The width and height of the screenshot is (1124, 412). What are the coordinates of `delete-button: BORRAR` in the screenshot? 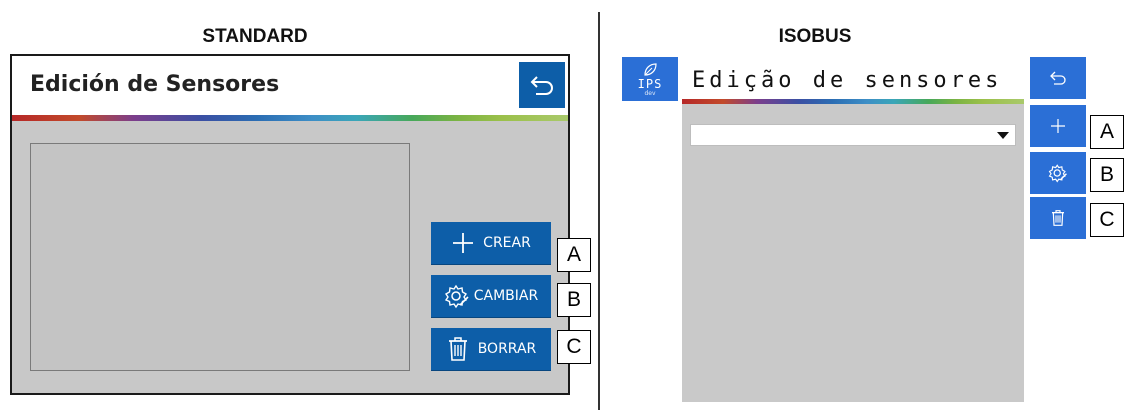 It's located at (491, 349).